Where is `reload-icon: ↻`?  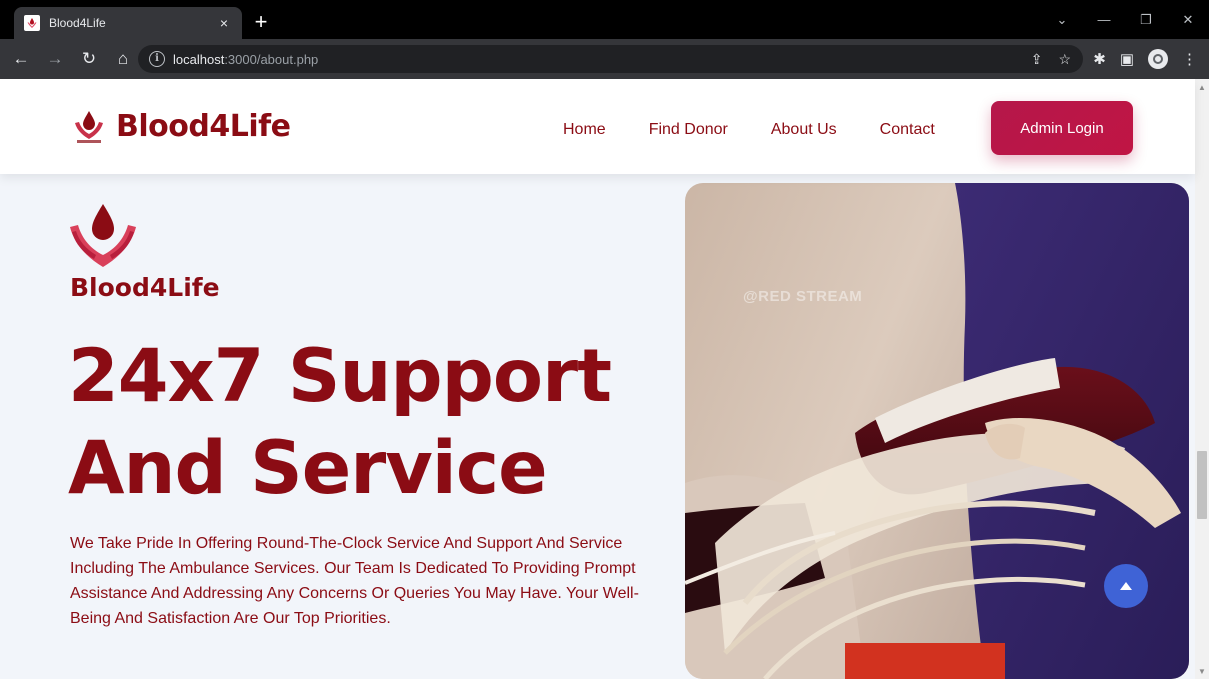
reload-icon: ↻ is located at coordinates (89, 59).